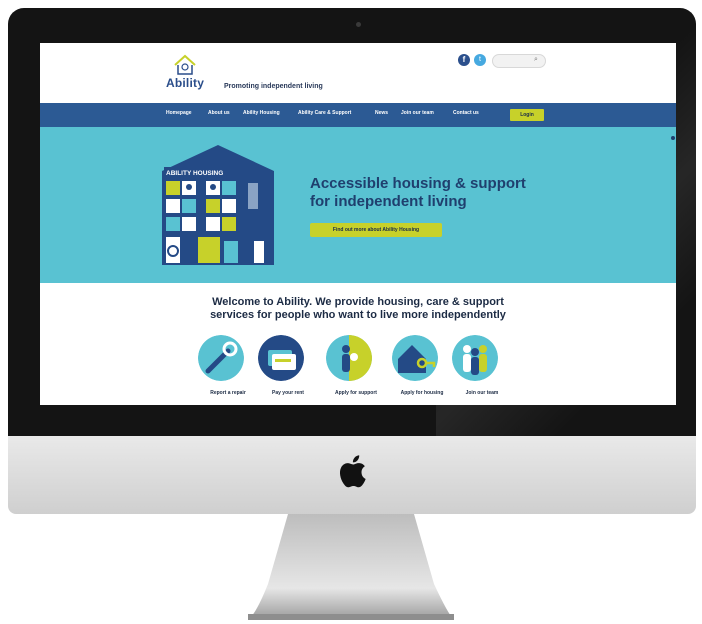  What do you see at coordinates (356, 393) in the screenshot?
I see `service-label: Apply for support` at bounding box center [356, 393].